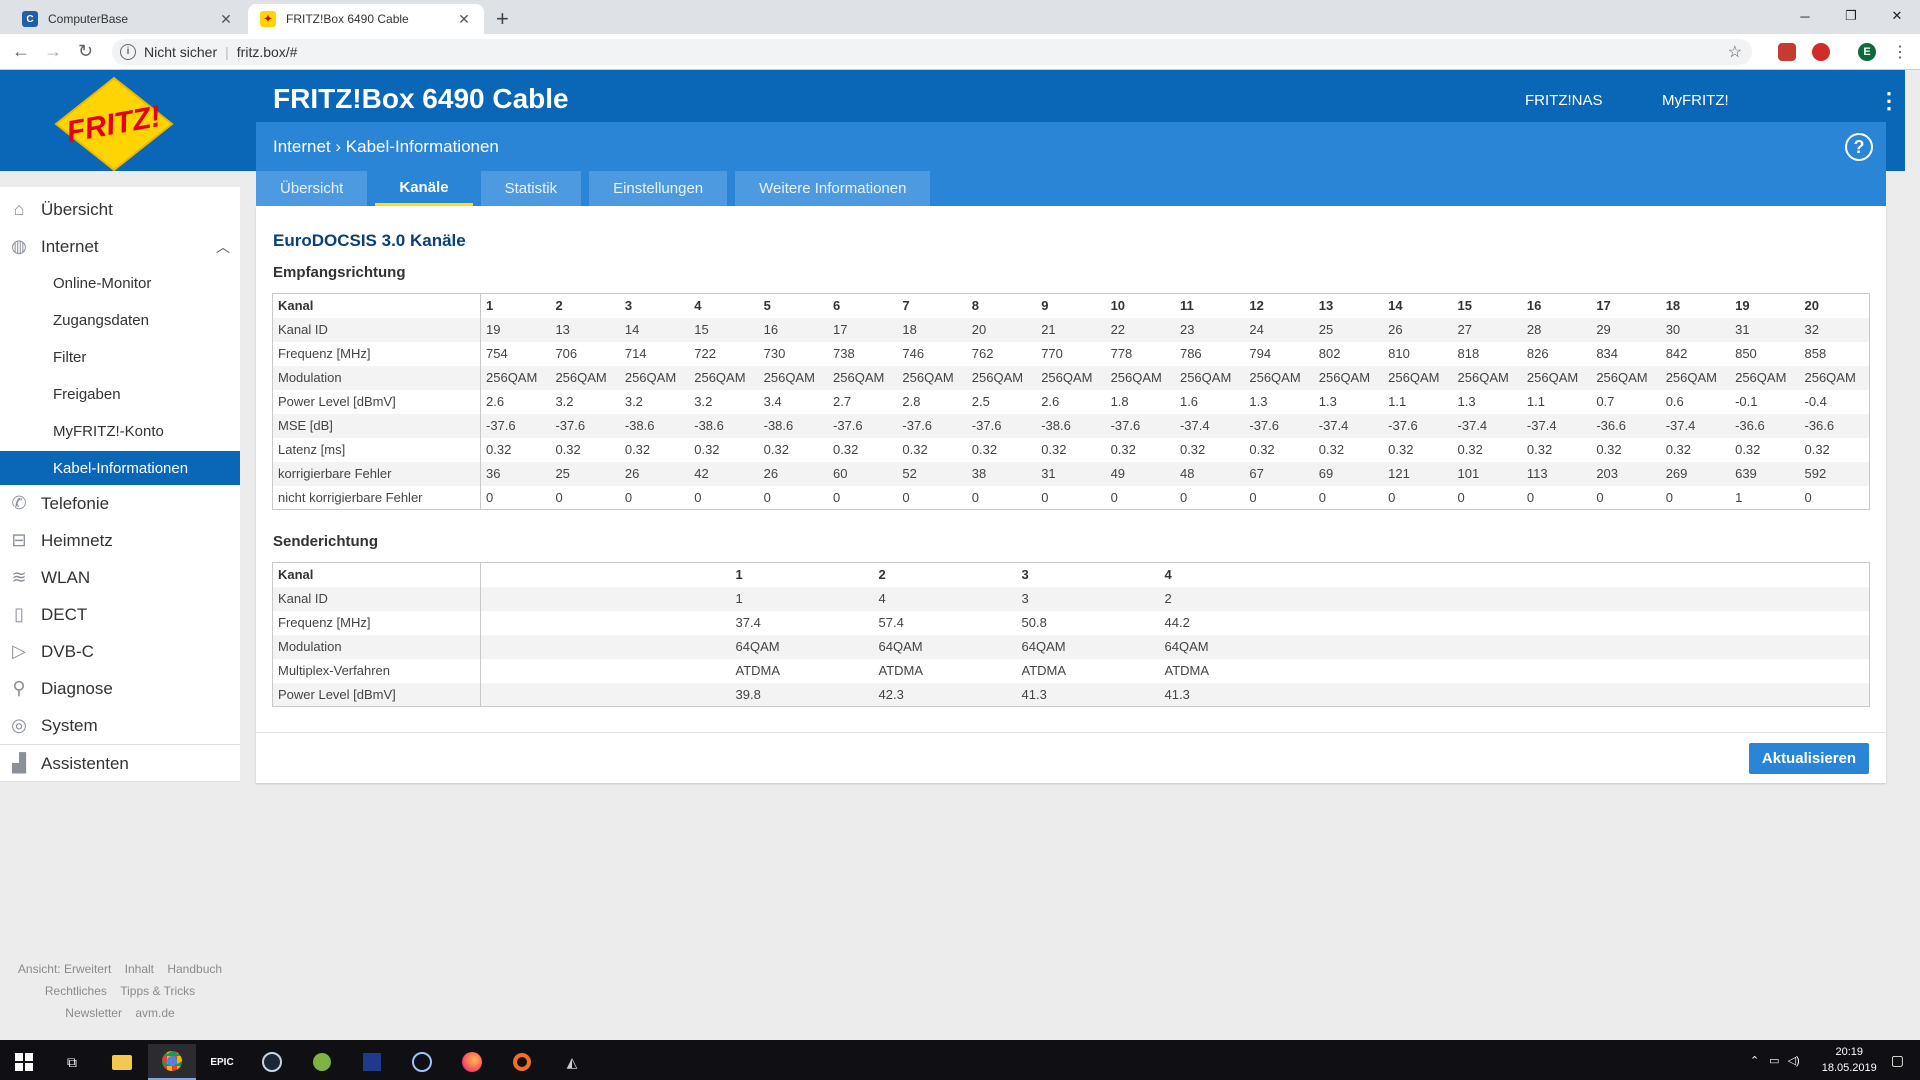  Describe the element at coordinates (1849, 1060) in the screenshot. I see `clock: 20:19 18.05.2019` at that location.